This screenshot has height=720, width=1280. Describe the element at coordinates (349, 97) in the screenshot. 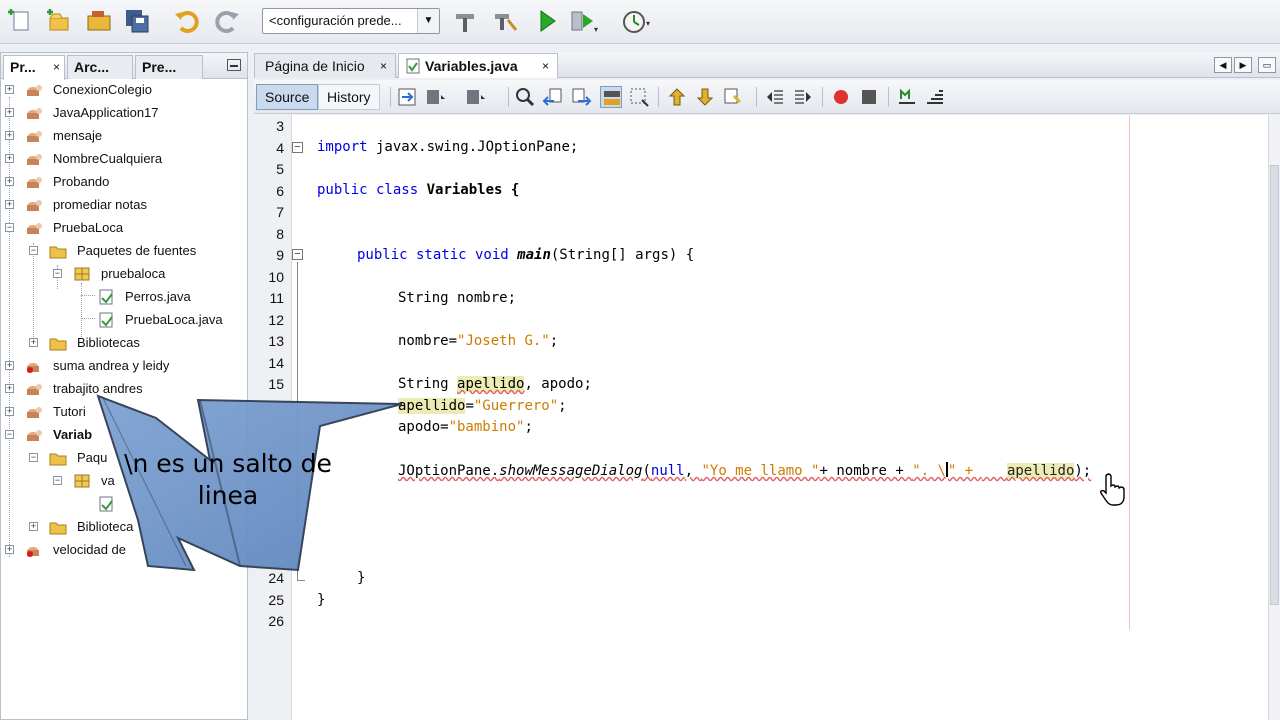

I see `history-button: History` at that location.